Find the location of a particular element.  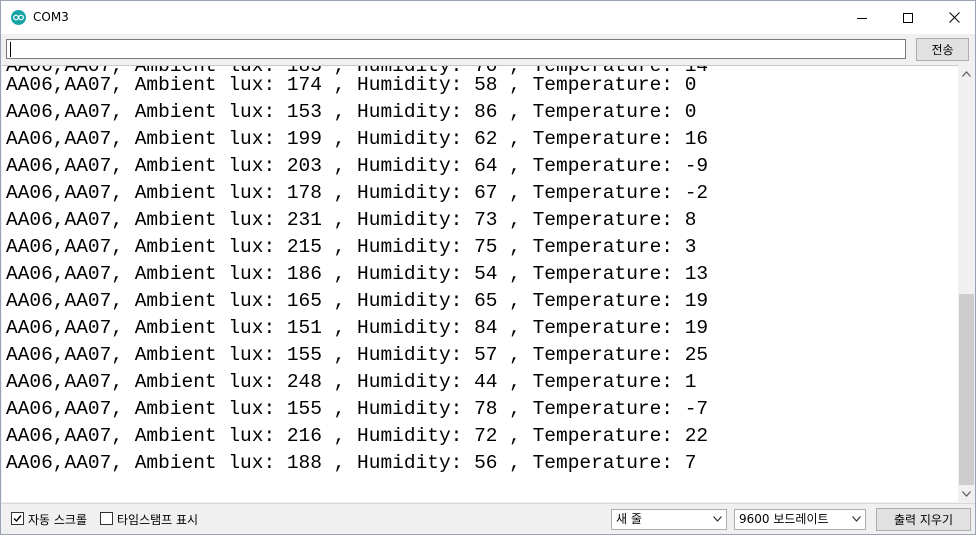

minimize-button is located at coordinates (862, 17).